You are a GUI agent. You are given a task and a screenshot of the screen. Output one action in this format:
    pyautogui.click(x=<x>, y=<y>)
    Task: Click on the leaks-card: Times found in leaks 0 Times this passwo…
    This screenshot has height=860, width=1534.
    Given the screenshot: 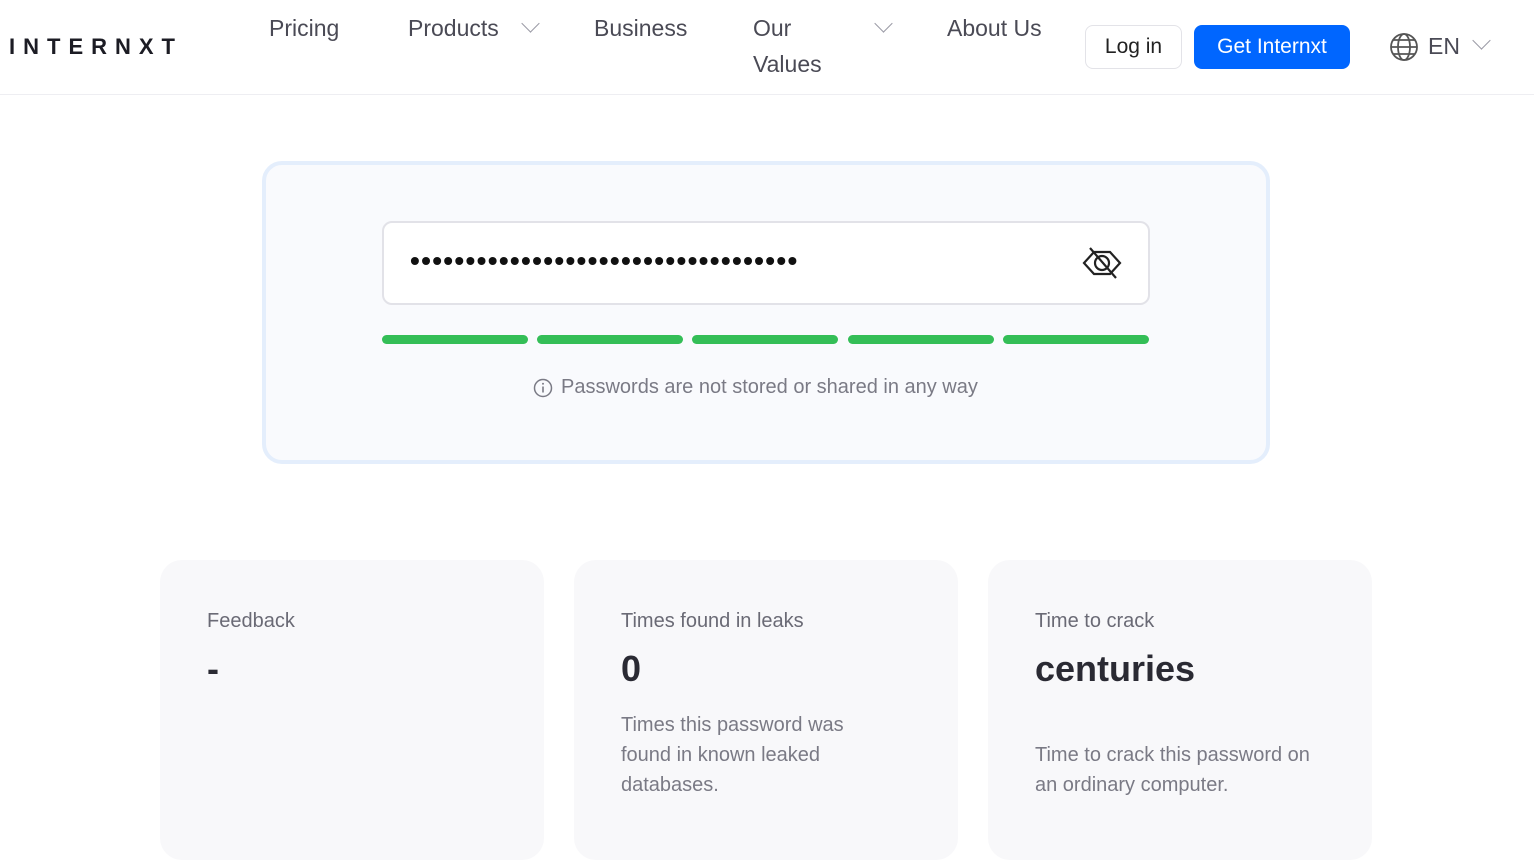 What is the action you would take?
    pyautogui.click(x=766, y=710)
    